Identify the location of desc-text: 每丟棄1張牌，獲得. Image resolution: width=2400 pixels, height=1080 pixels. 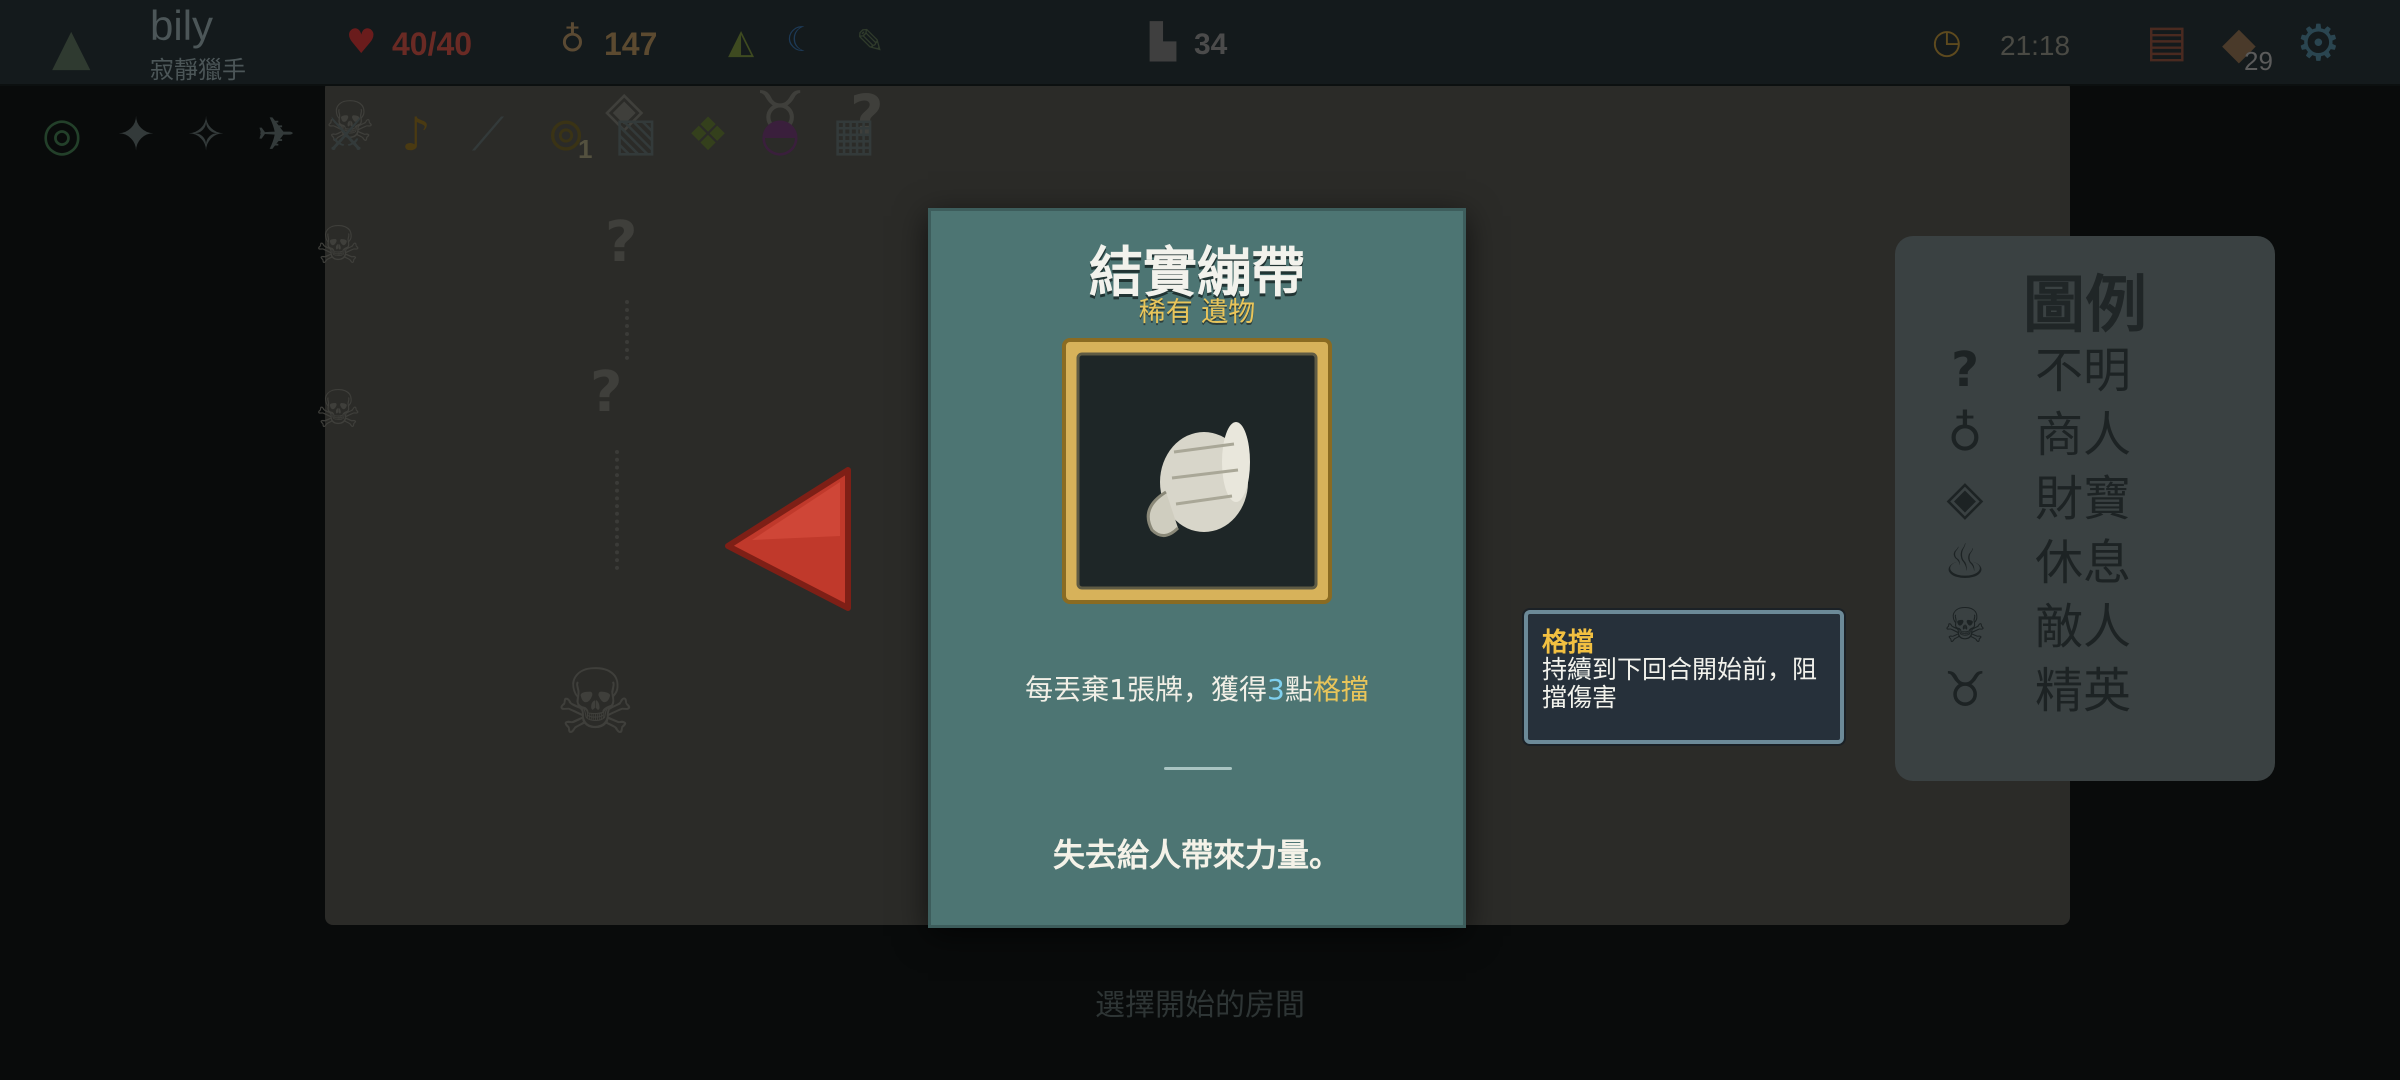
(1146, 689).